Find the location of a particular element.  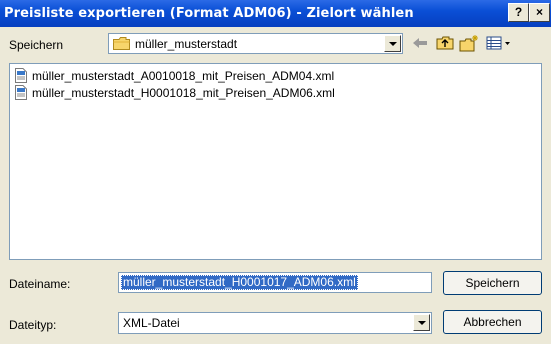

help-button: ? is located at coordinates (518, 12).